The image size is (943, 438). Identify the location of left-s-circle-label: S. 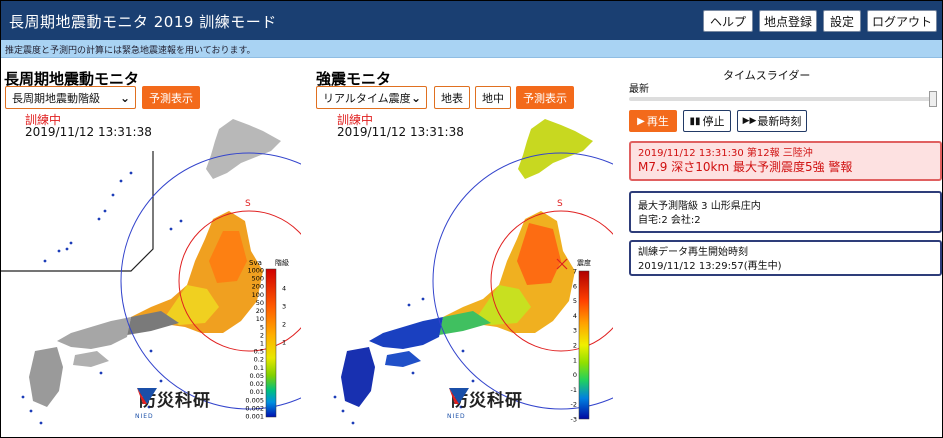
(248, 204).